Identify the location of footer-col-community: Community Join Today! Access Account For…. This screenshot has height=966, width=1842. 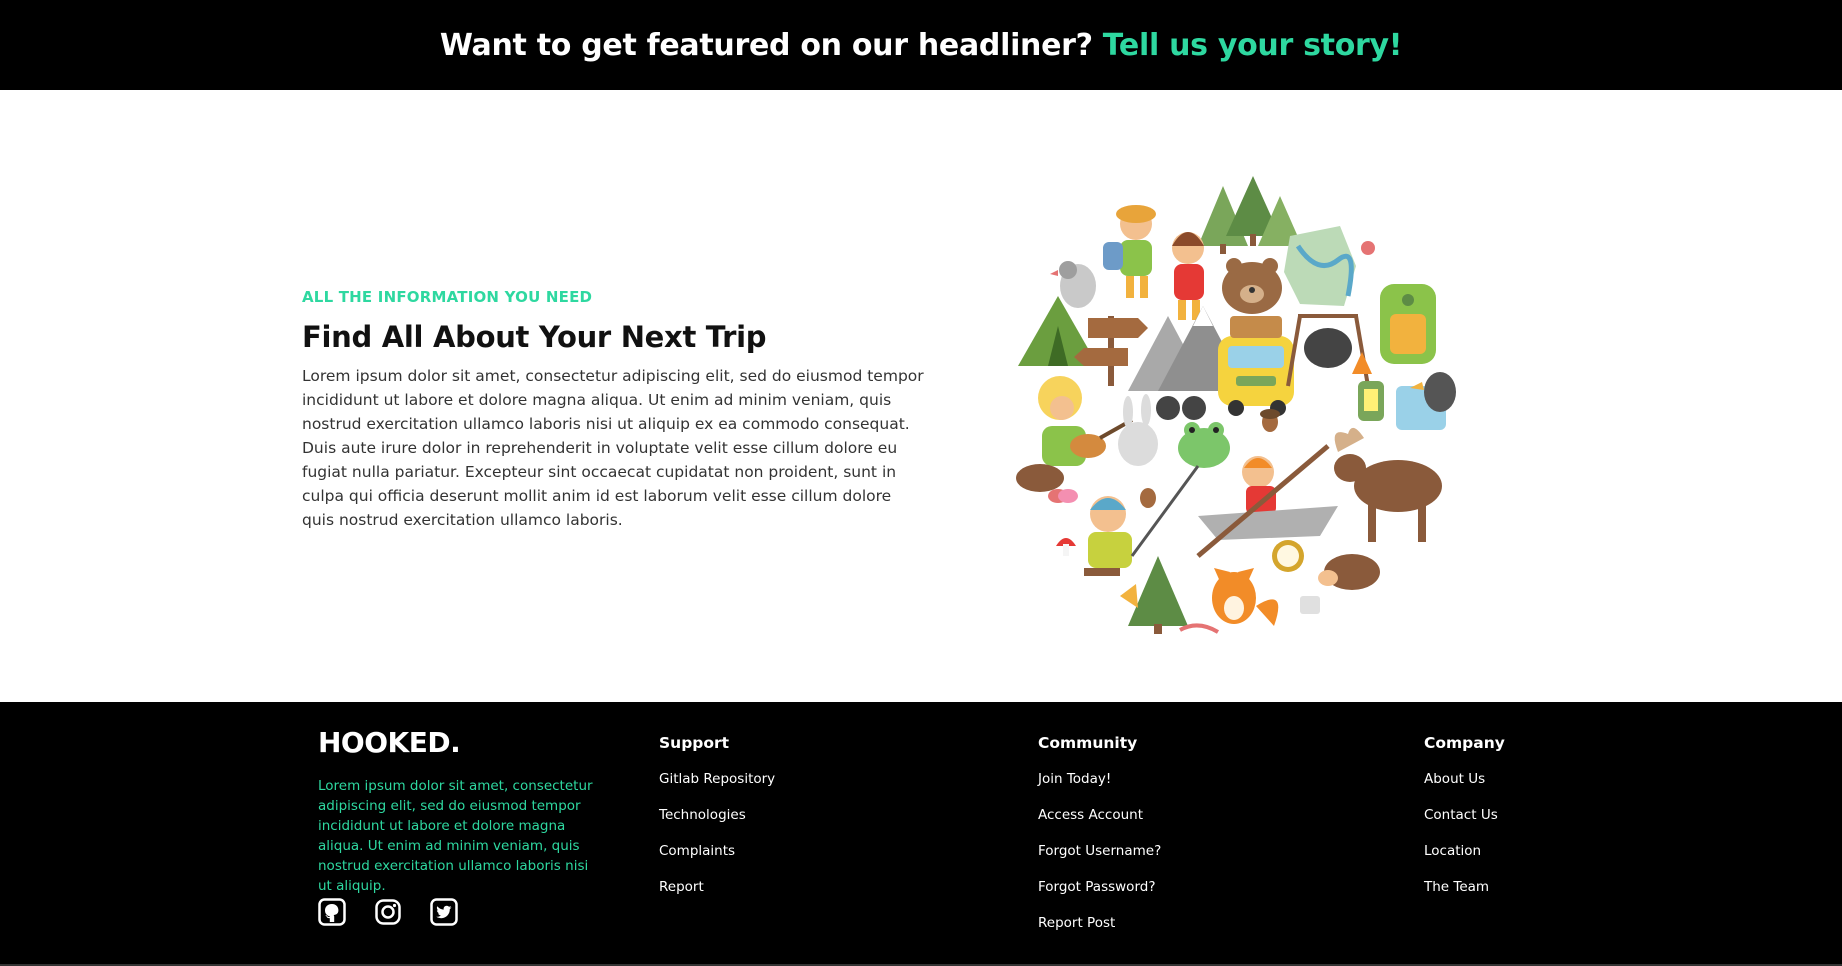
(1099, 842).